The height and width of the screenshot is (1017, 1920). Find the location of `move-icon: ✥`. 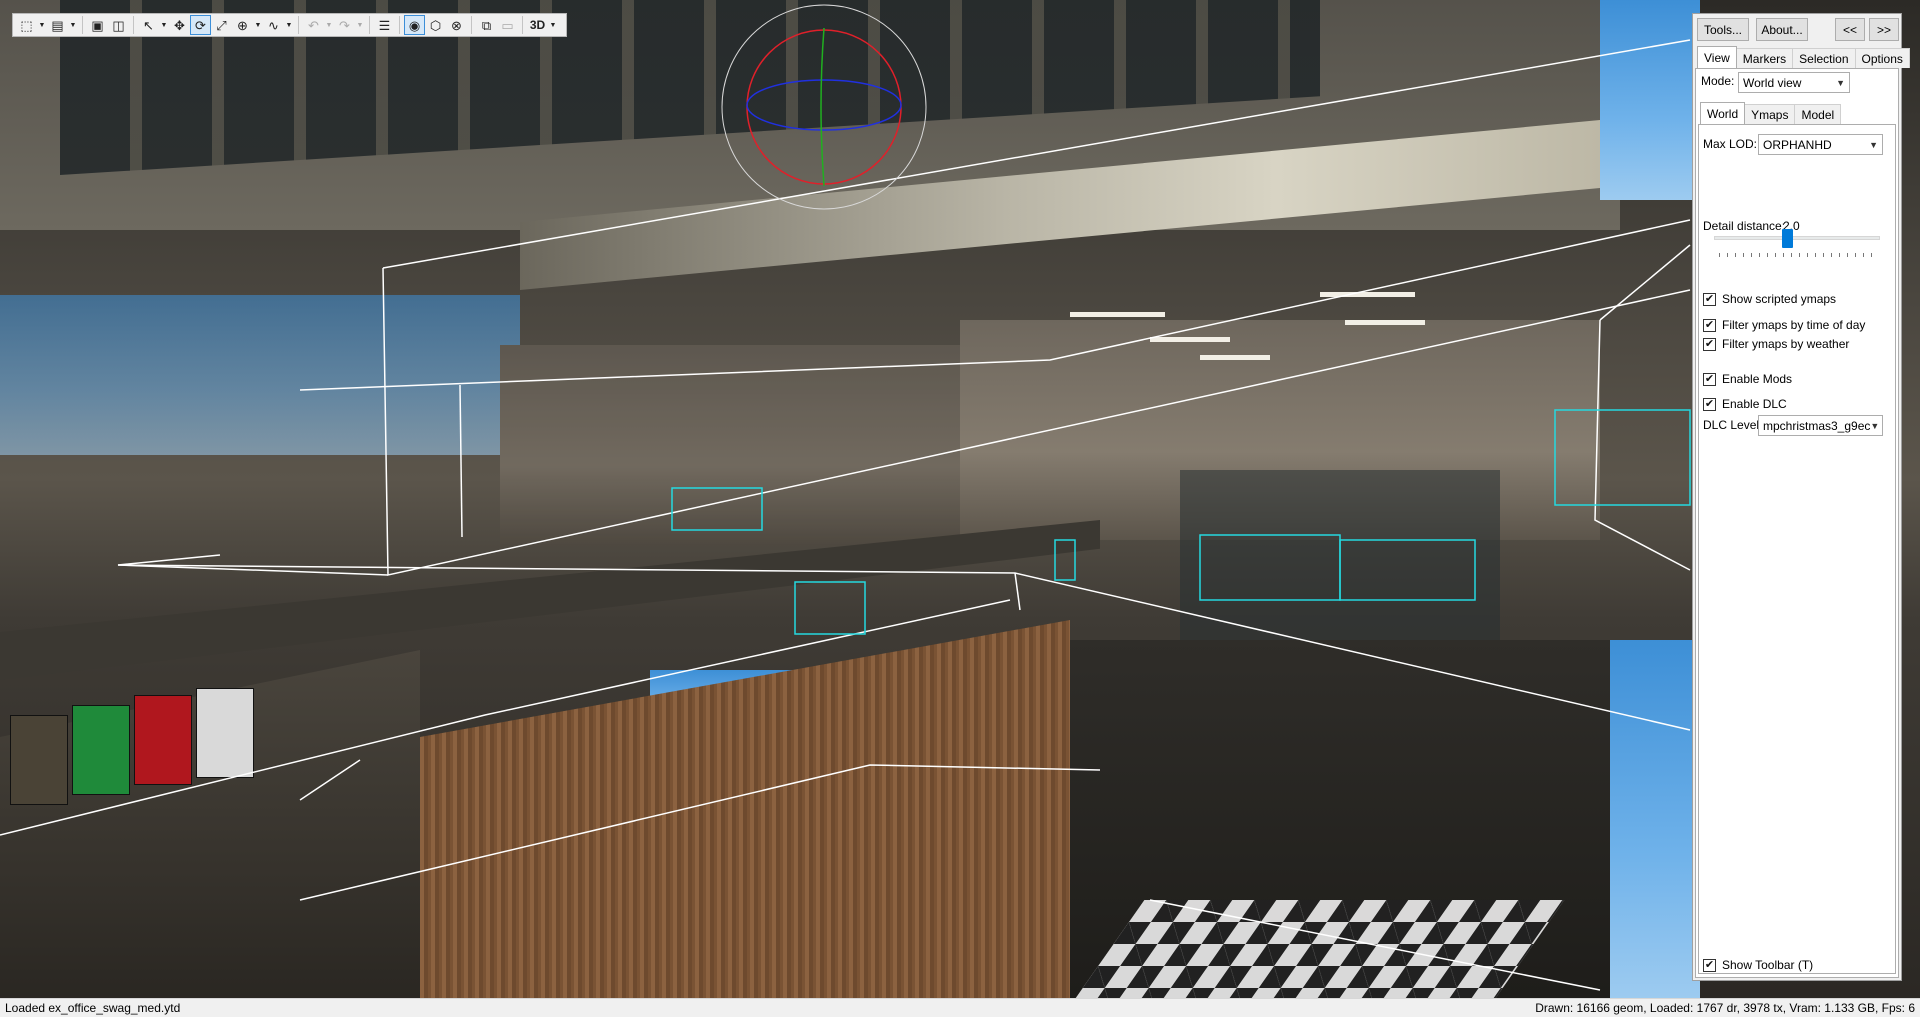

move-icon: ✥ is located at coordinates (179, 25).